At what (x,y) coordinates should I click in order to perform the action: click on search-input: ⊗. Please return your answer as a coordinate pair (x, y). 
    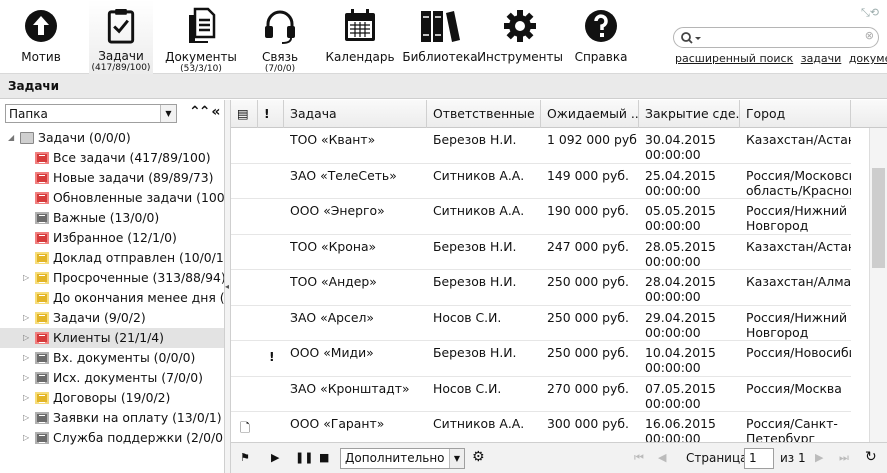
    Looking at the image, I should click on (776, 37).